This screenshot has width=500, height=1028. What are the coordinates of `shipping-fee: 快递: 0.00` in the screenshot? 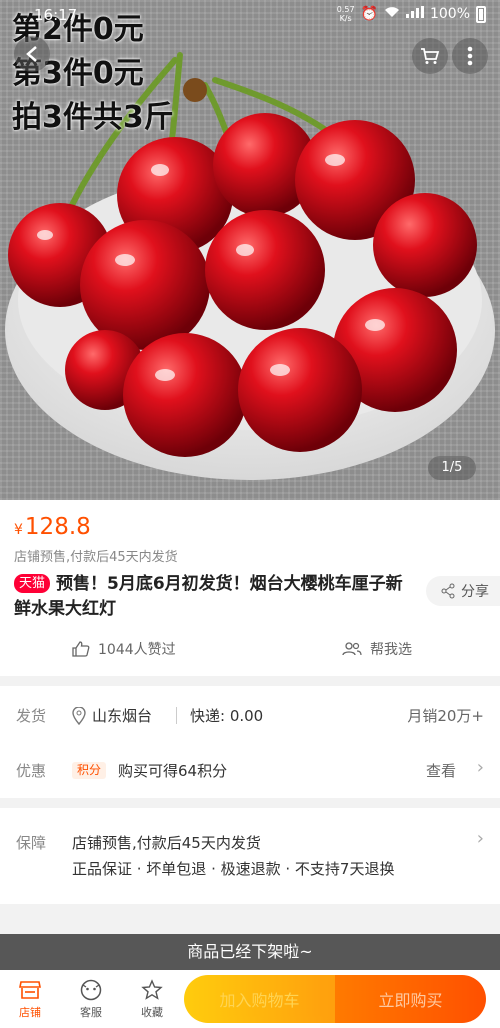 It's located at (227, 716).